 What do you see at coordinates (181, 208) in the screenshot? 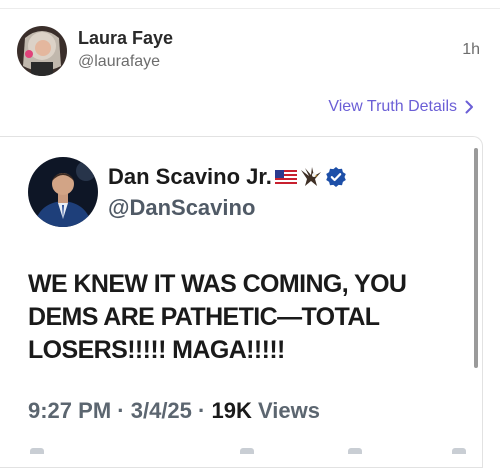
I see `embedded-author-handle: @DanScavino` at bounding box center [181, 208].